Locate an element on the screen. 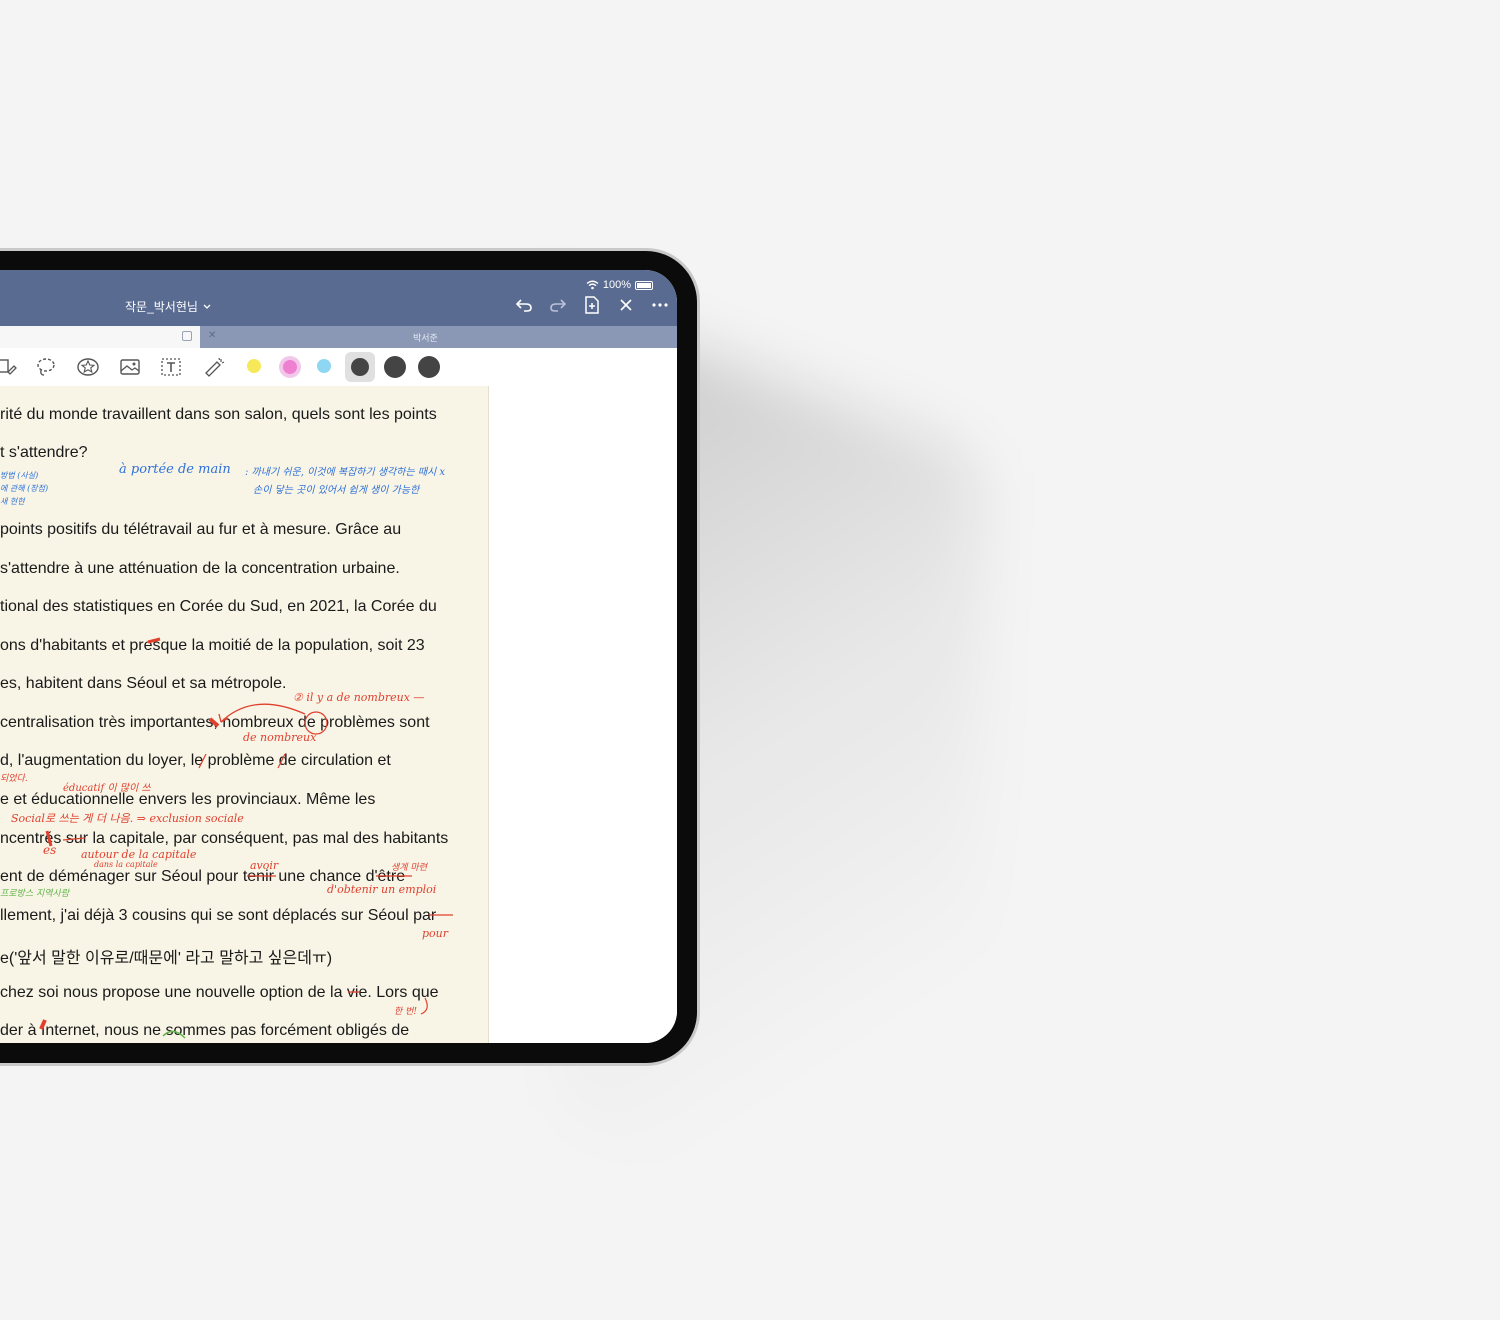 The image size is (1500, 1320). secondary-pane is located at coordinates (583, 714).